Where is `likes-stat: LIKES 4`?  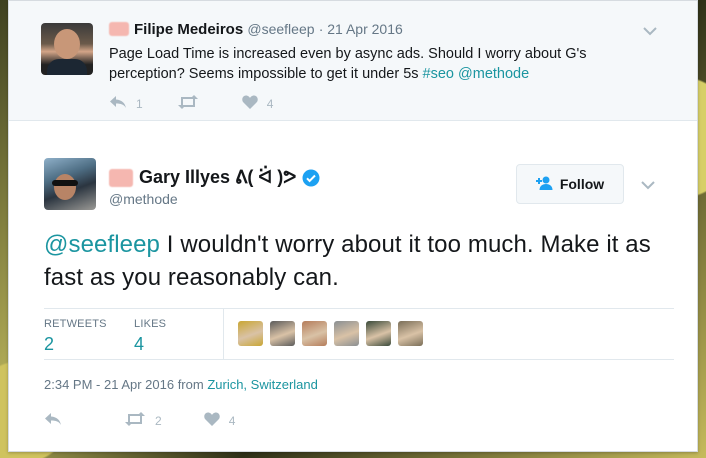
likes-stat: LIKES 4 is located at coordinates (150, 336).